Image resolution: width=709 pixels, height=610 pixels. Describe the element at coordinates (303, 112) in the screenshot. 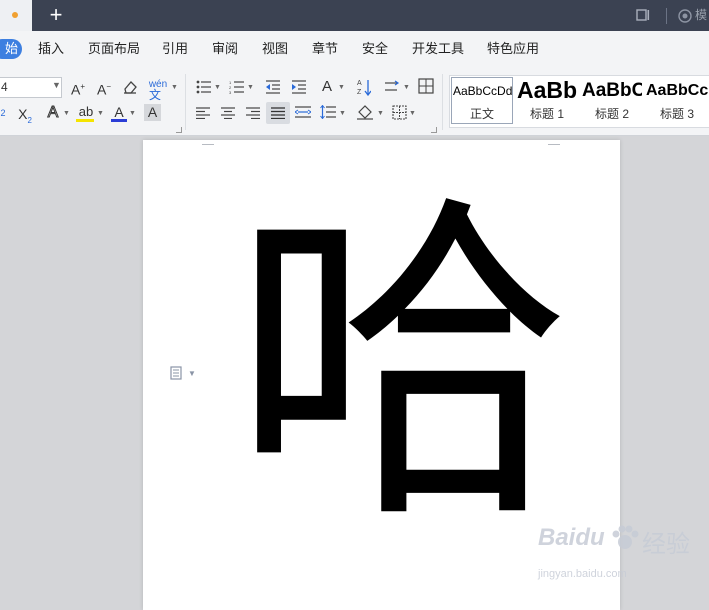

I see `distributed-align-icon` at that location.